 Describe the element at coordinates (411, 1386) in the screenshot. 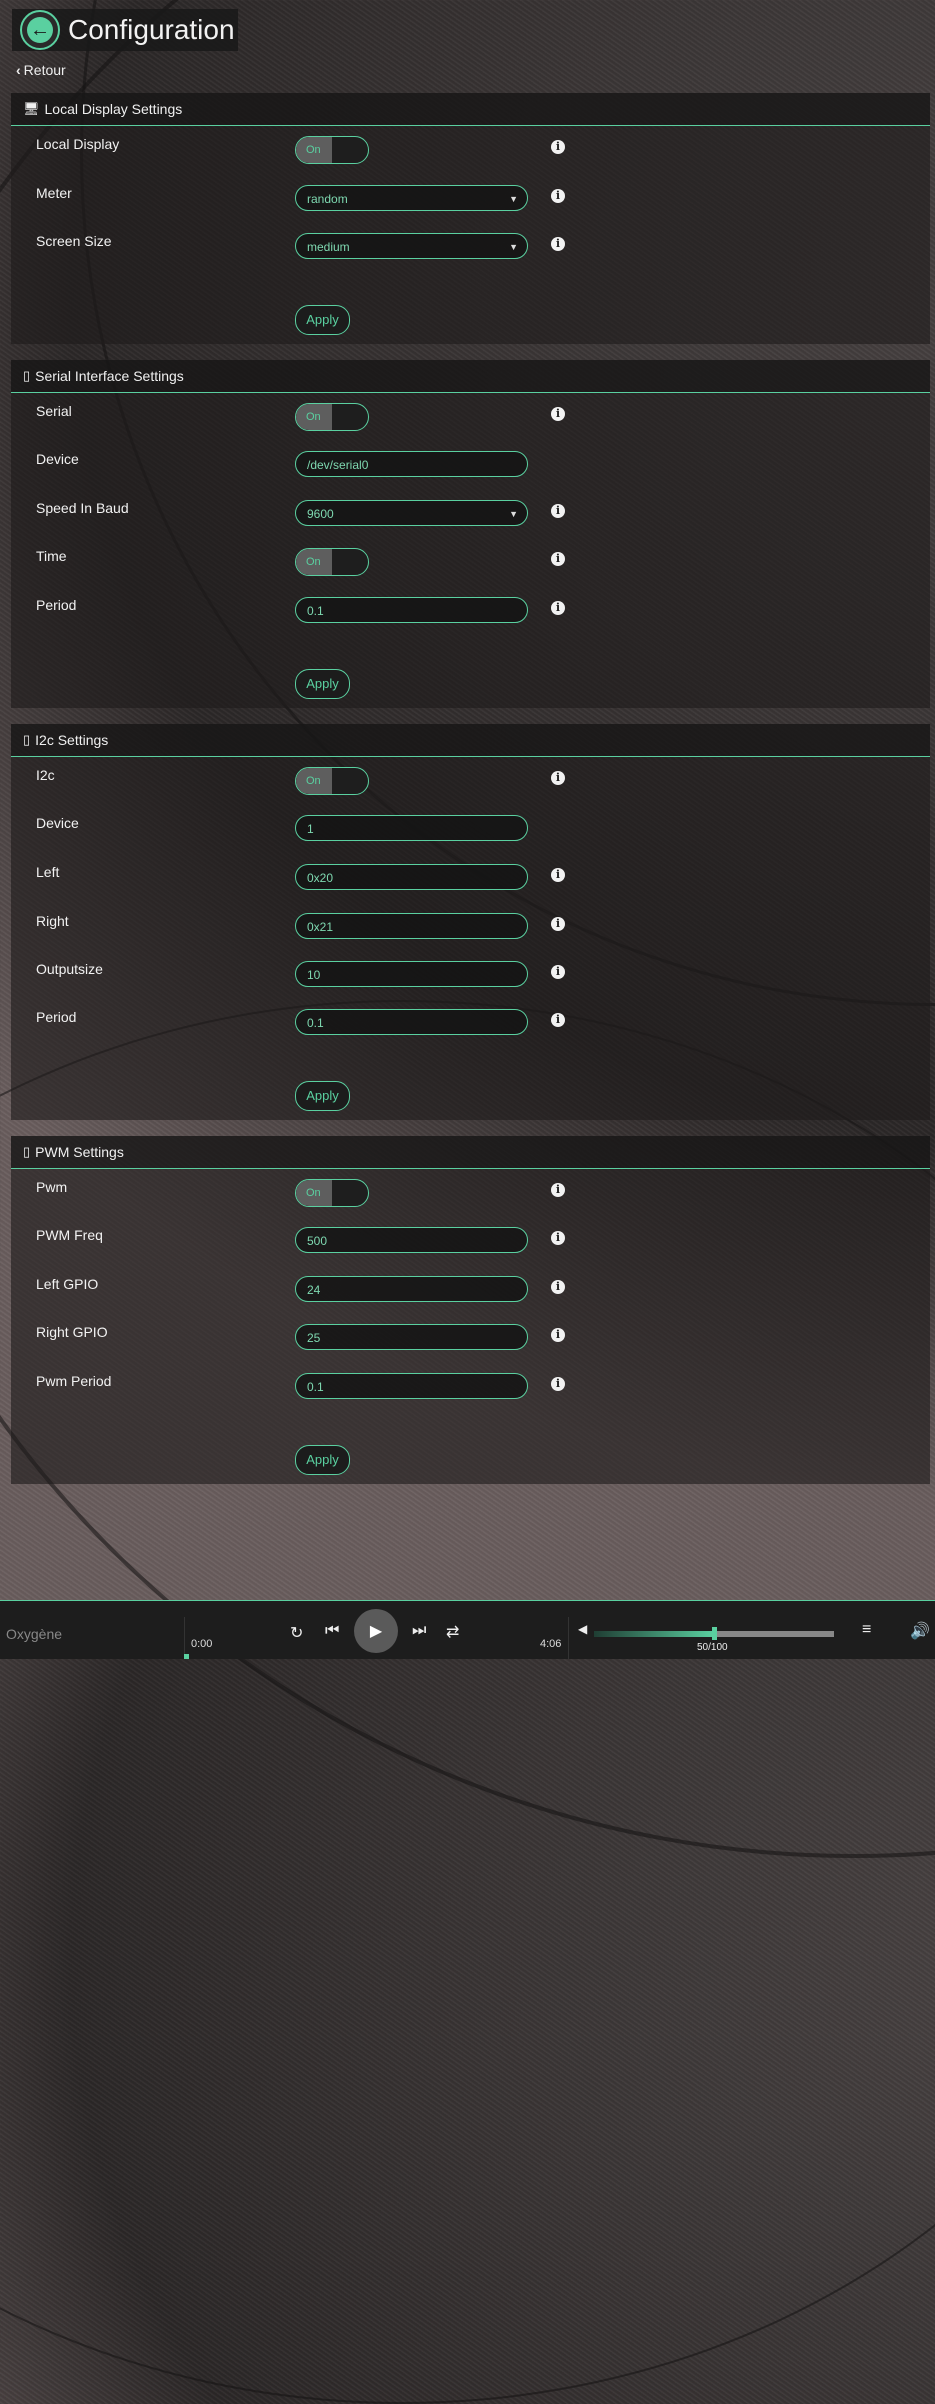

I see `pwm-period-input: 0.1` at that location.